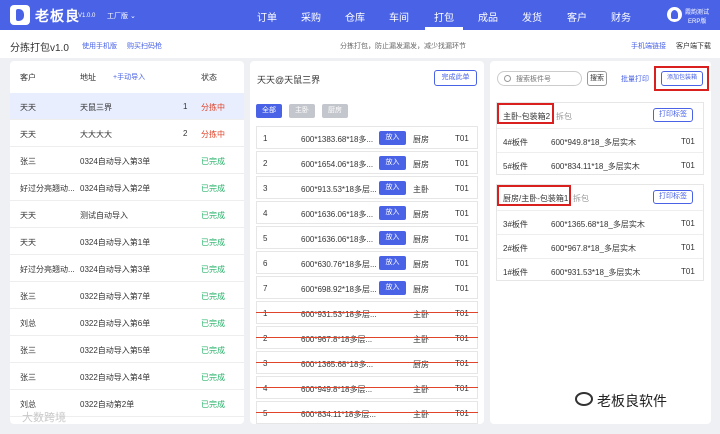 The image size is (720, 434). I want to click on order-item-row: 1 600*1383.68*18多... 放入 厨房 T01, so click(367, 137).